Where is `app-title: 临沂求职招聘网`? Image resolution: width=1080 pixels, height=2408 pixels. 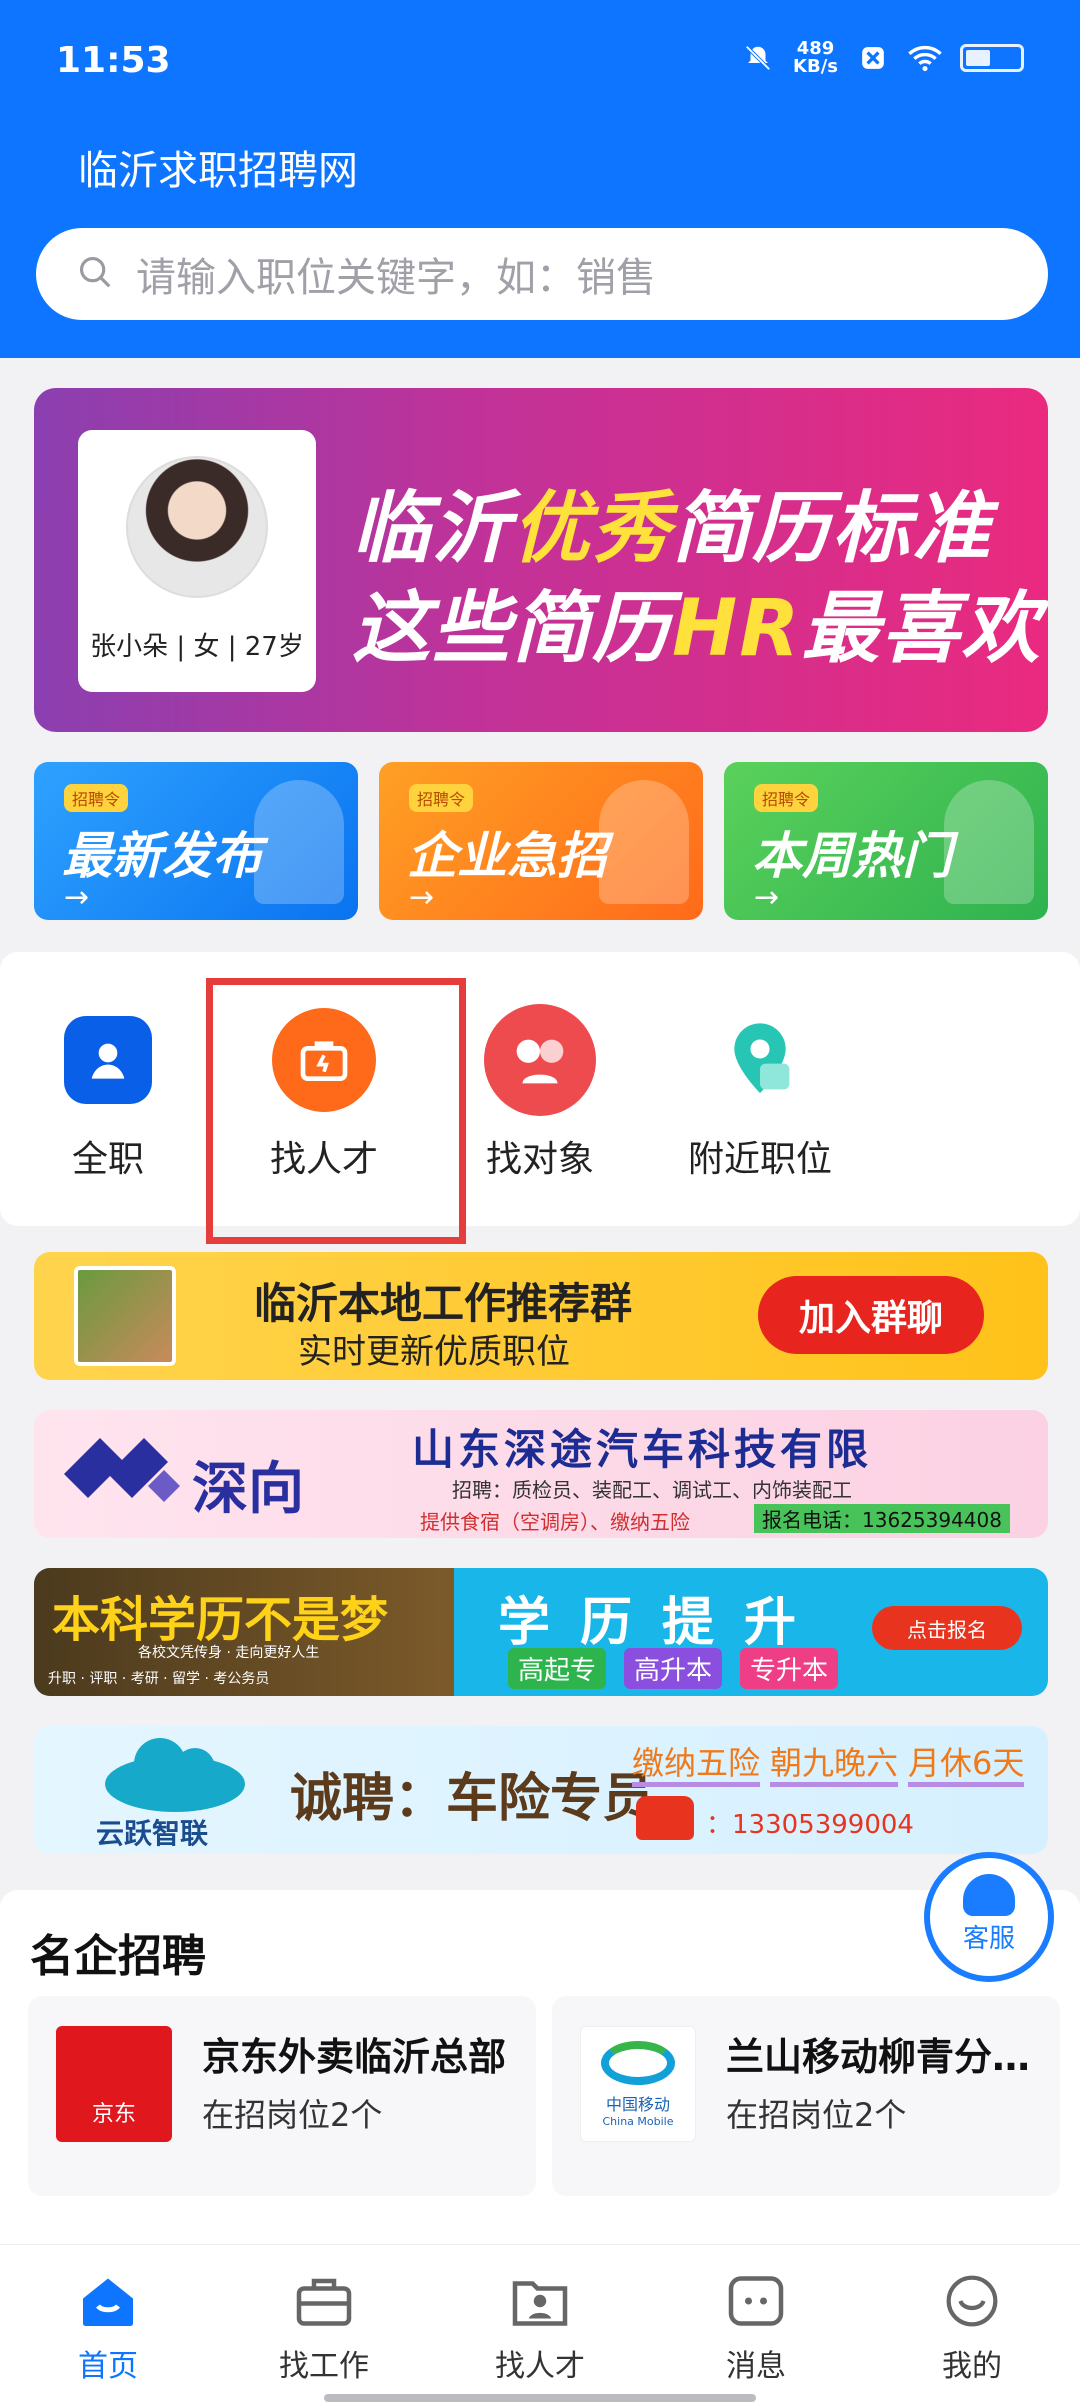
app-title: 临沂求职招聘网 is located at coordinates (218, 171).